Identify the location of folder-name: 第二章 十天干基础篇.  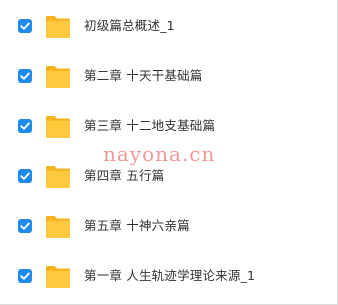
(143, 76).